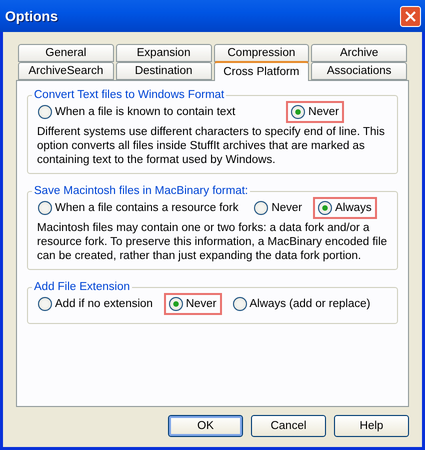 This screenshot has width=425, height=450. Describe the element at coordinates (95, 304) in the screenshot. I see `radio-option: Add if no extension` at that location.